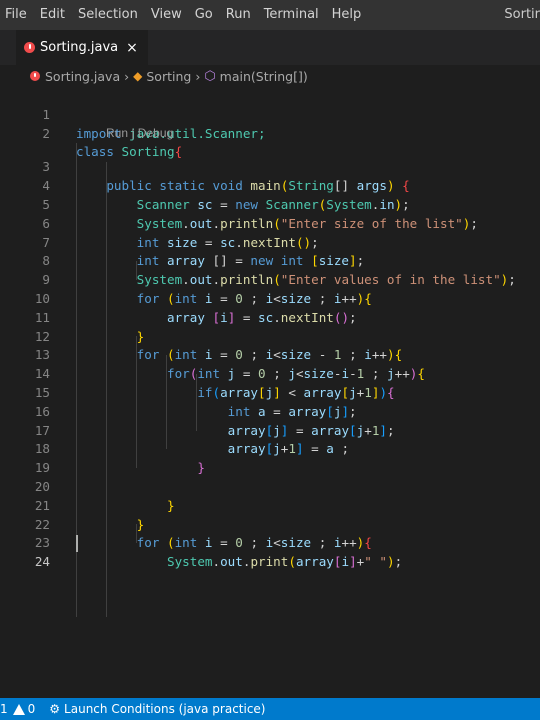  I want to click on tab-sorting-java: Sorting.java ×, so click(82, 47).